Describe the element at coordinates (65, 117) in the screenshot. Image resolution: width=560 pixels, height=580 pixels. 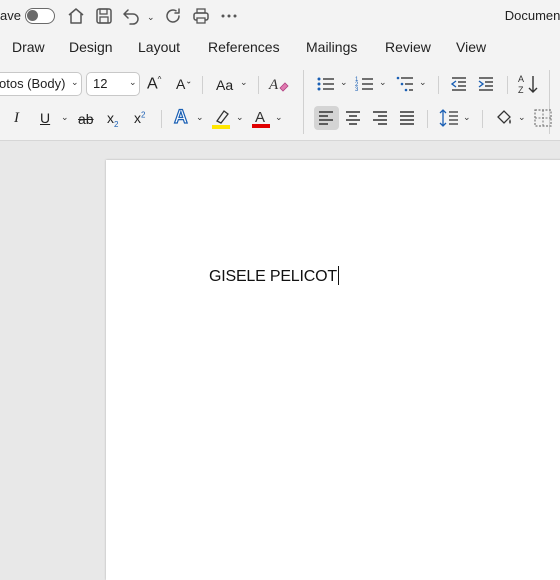
I see `underline-chevron-icon: ⌄` at that location.